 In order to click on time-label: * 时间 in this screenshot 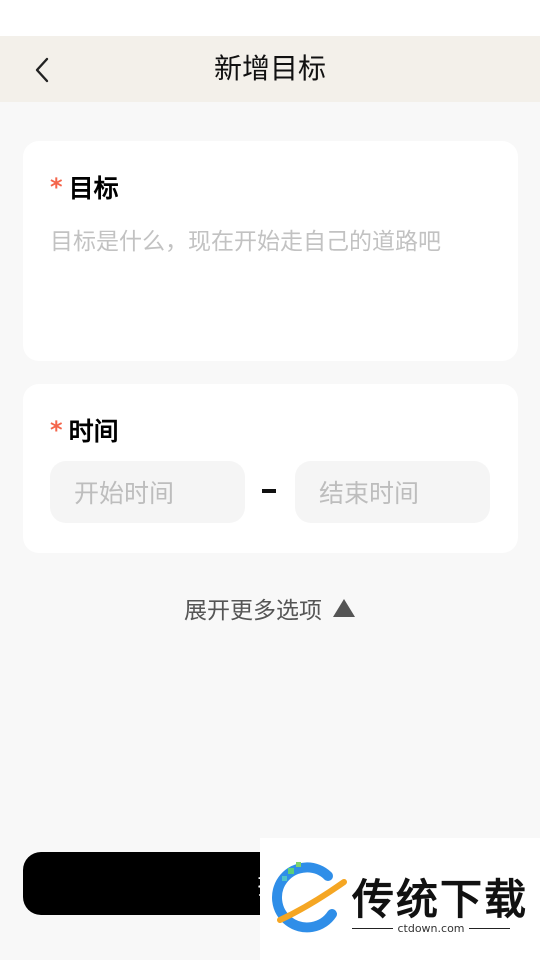, I will do `click(84, 430)`.